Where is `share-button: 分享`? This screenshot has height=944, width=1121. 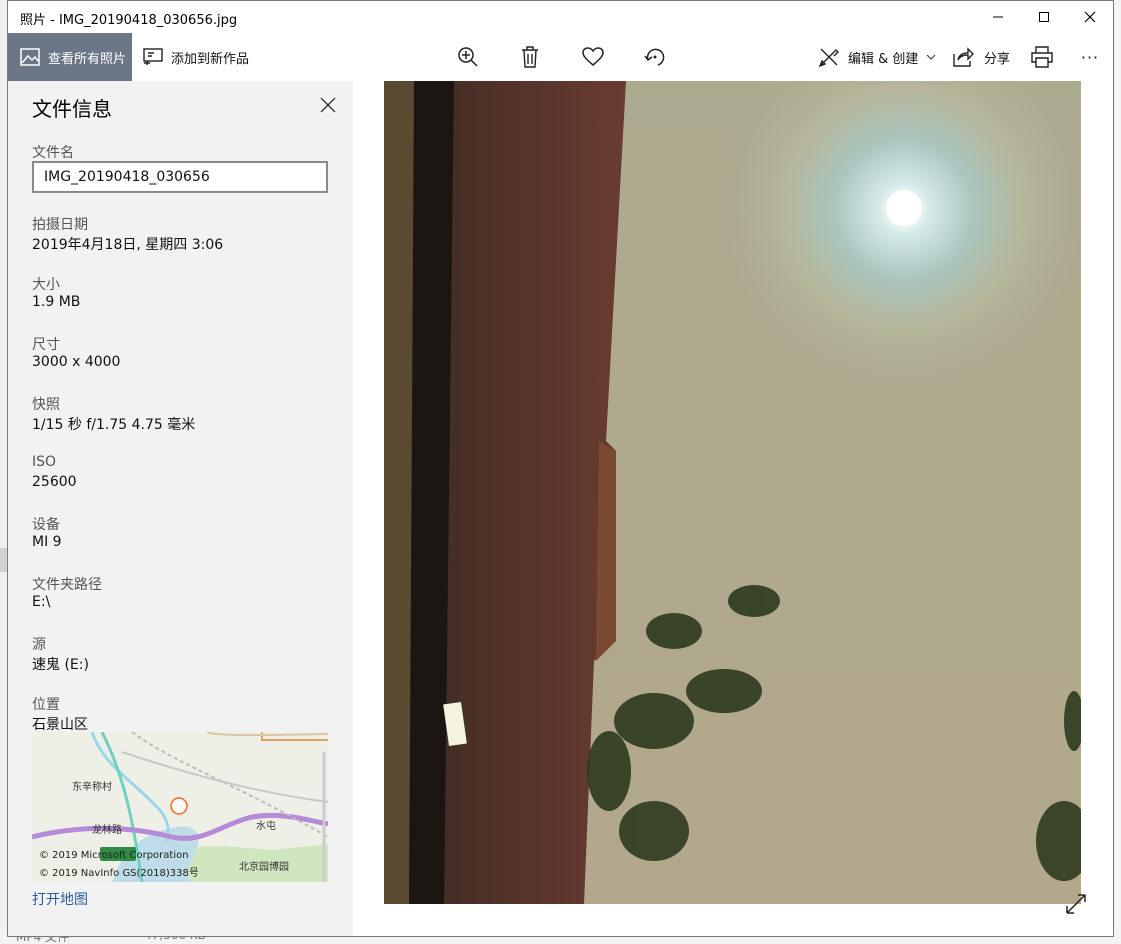 share-button: 分享 is located at coordinates (981, 57).